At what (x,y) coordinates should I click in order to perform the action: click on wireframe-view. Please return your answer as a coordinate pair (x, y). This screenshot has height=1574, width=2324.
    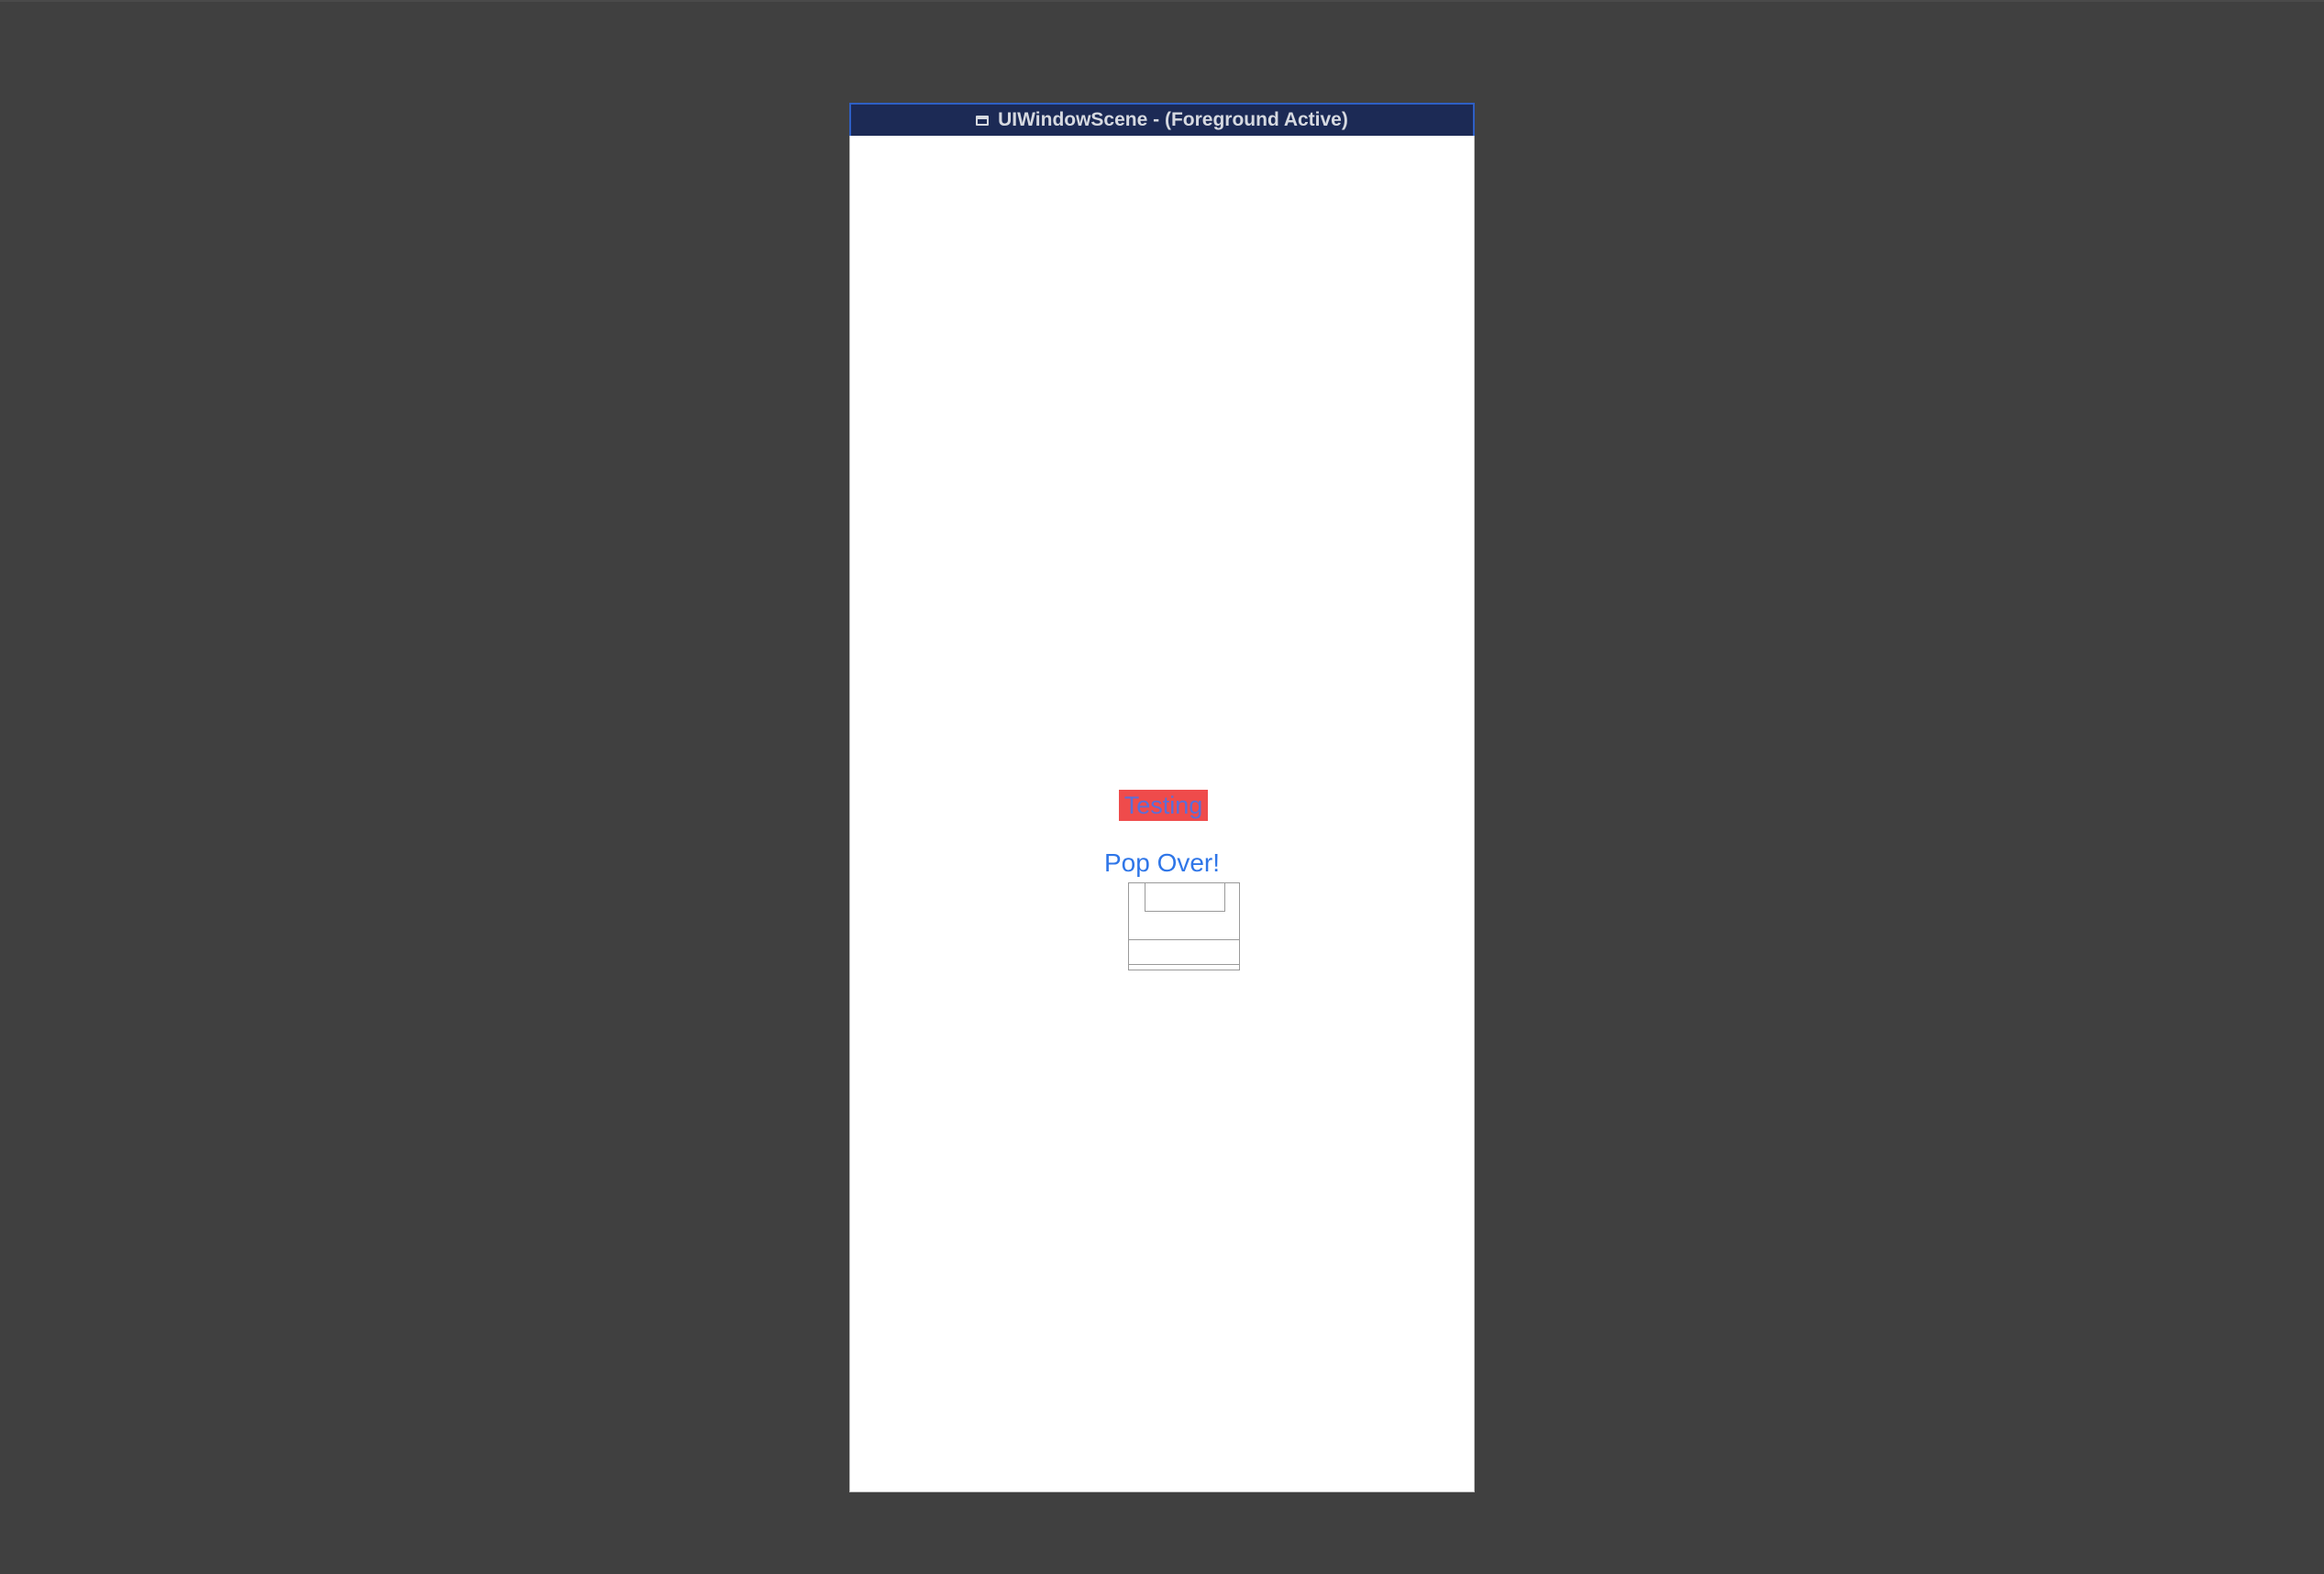
    Looking at the image, I should click on (1184, 926).